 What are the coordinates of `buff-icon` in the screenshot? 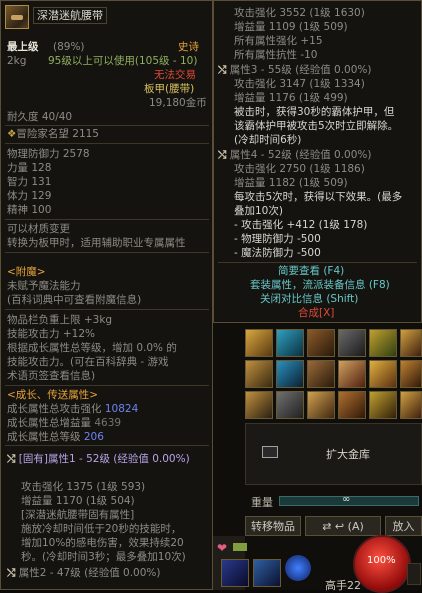 It's located at (240, 547).